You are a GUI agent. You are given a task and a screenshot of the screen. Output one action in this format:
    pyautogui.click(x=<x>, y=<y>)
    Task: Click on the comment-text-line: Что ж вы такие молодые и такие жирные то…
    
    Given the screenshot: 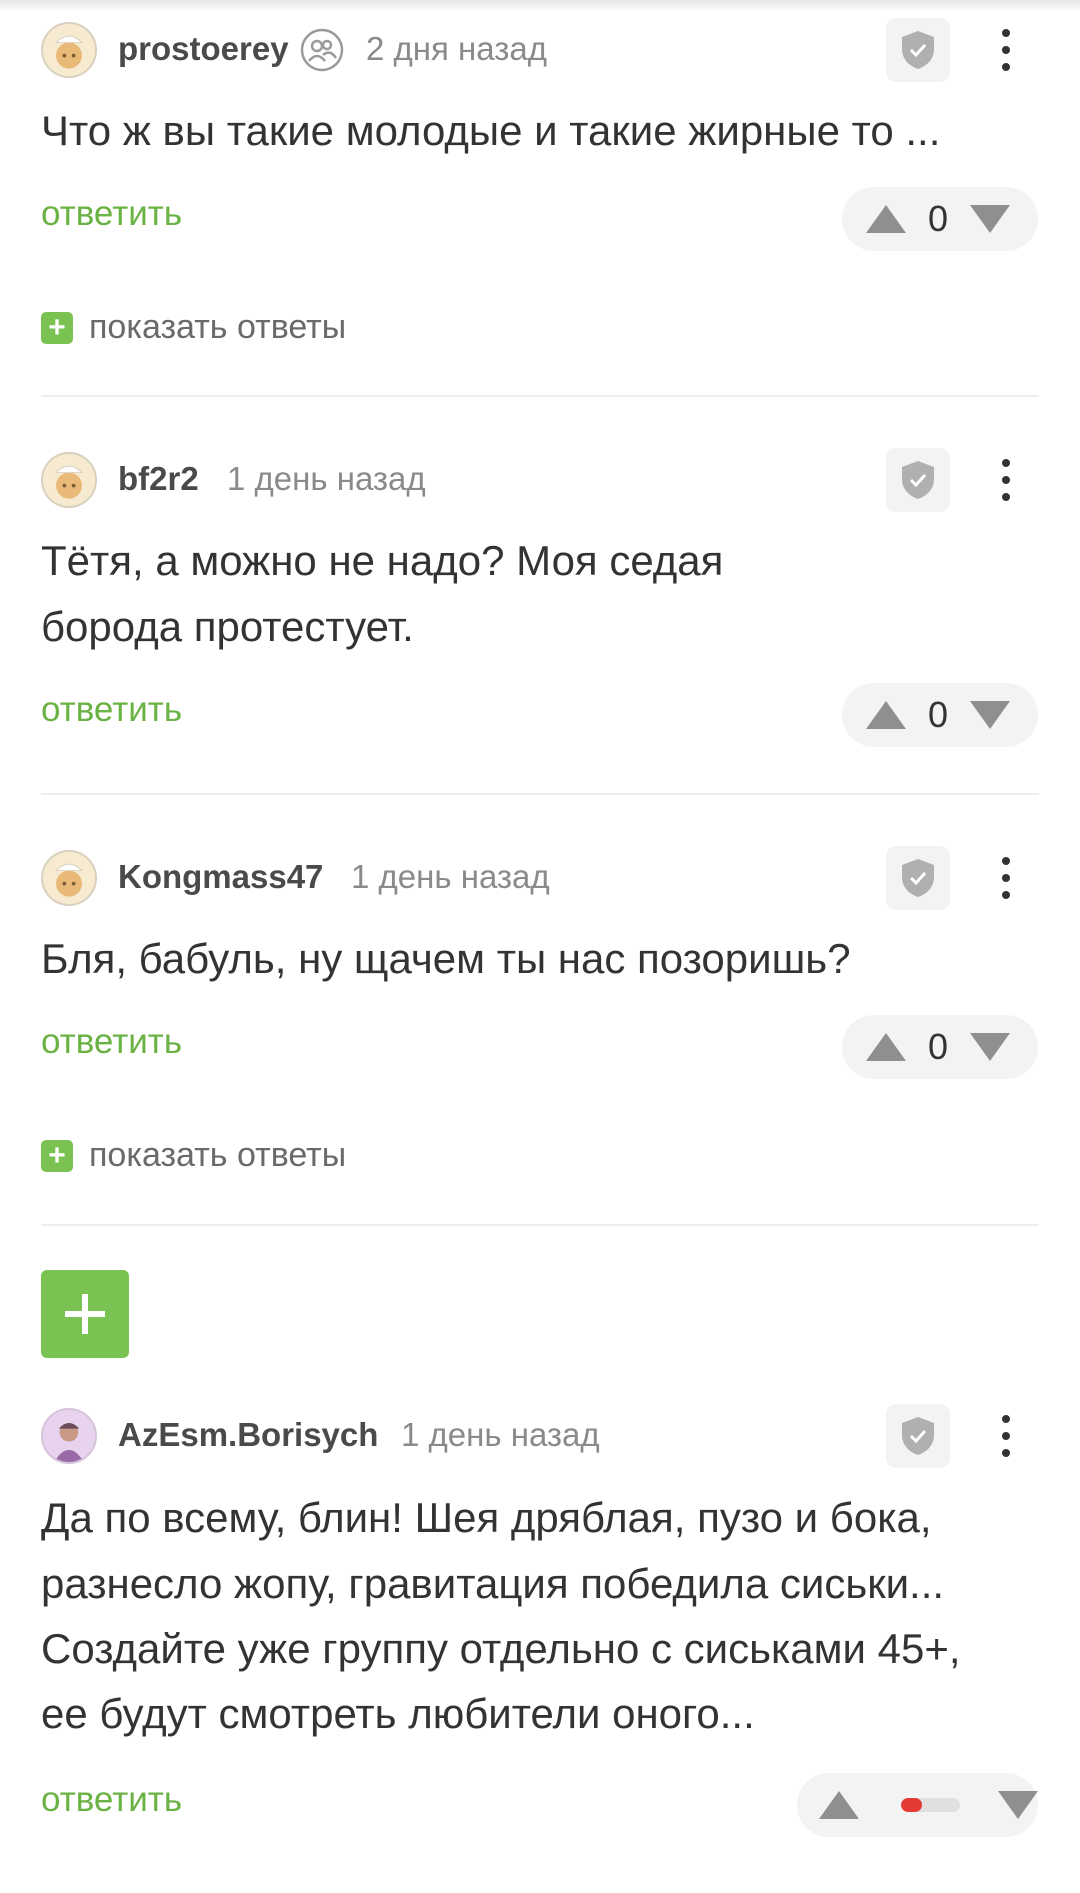 What is the action you would take?
    pyautogui.click(x=491, y=130)
    